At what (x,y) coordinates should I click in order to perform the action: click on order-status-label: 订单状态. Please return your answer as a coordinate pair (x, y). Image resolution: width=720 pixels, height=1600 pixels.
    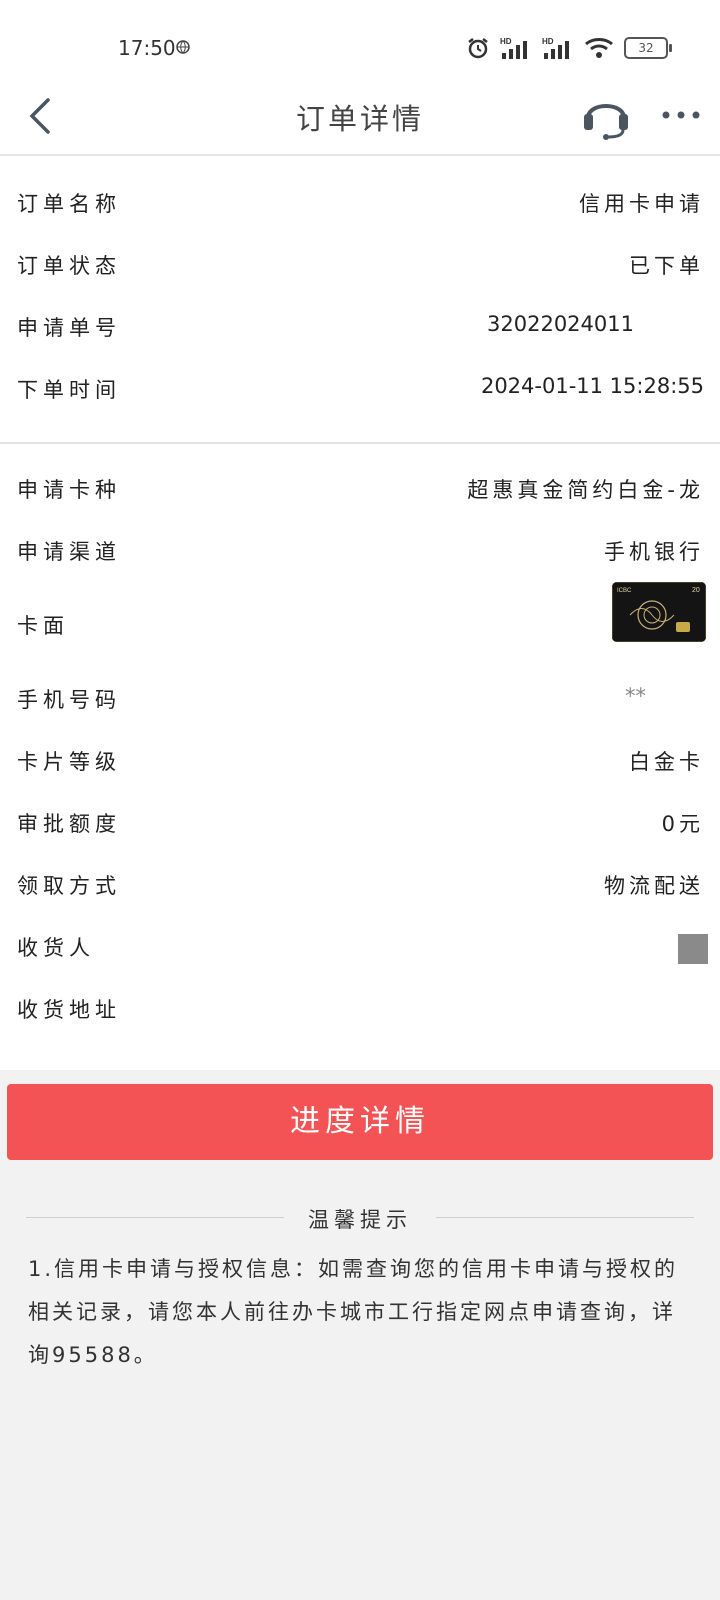
    Looking at the image, I should click on (69, 266).